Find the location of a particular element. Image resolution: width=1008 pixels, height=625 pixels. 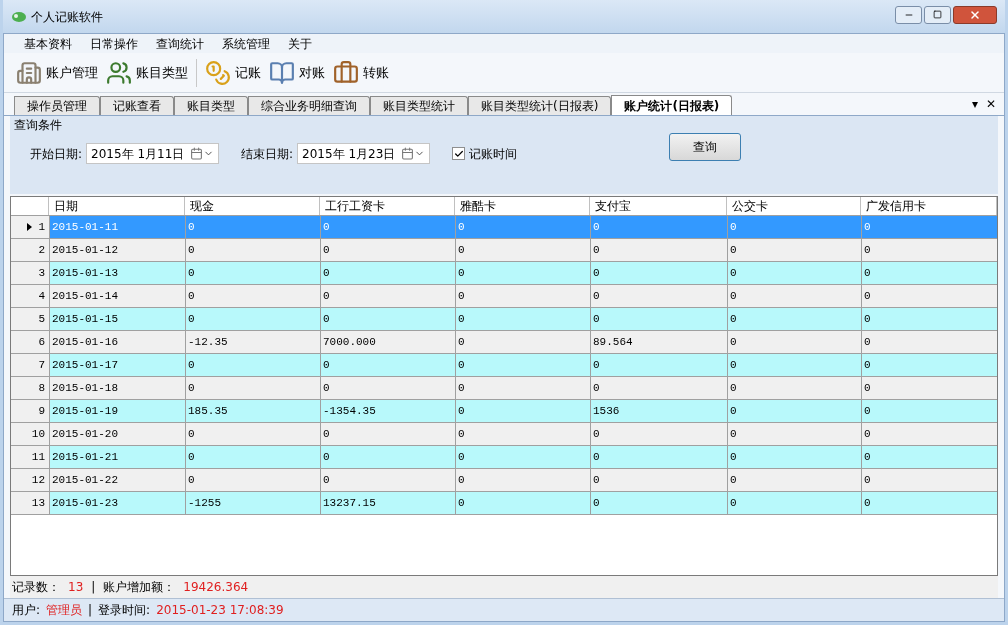

toolbar-button: 记账 is located at coordinates (233, 72).